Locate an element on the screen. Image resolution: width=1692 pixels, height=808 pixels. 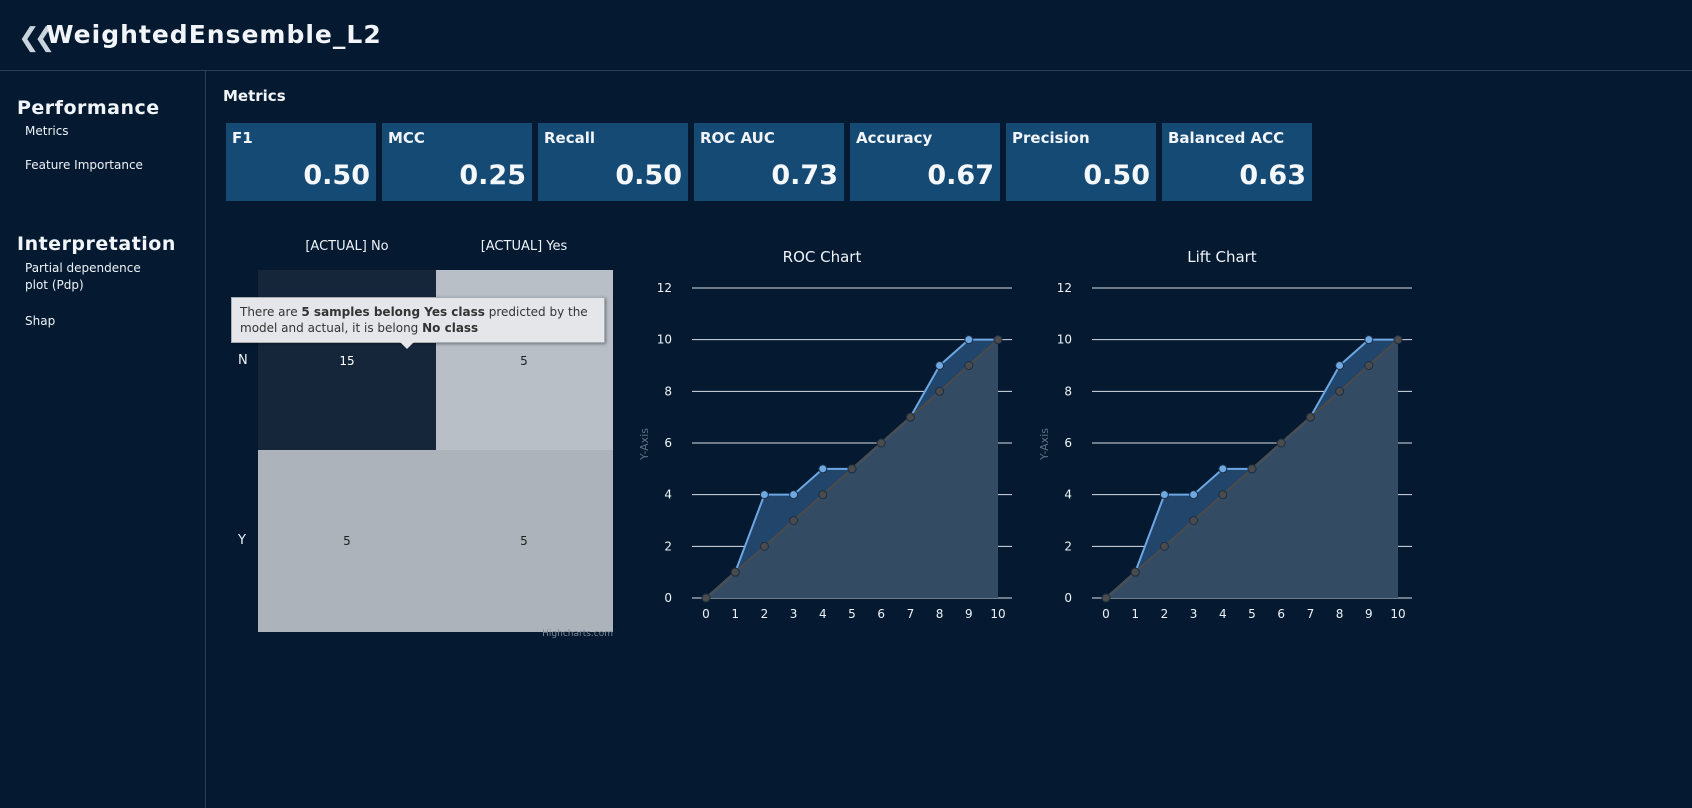
x-tick-label: 6 is located at coordinates (1281, 614).